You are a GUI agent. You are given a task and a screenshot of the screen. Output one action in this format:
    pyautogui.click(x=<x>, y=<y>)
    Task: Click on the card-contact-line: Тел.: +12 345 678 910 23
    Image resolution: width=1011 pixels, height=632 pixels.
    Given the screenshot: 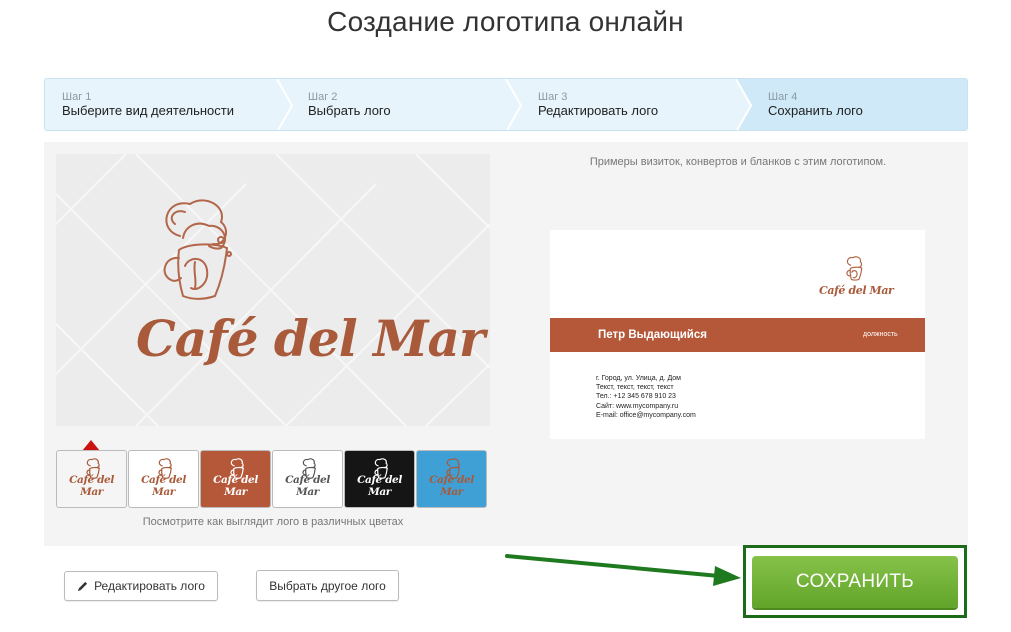 What is the action you would take?
    pyautogui.click(x=636, y=397)
    